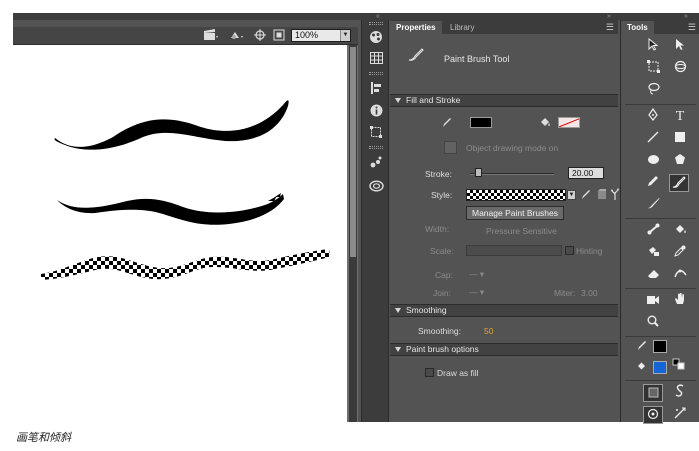 The image size is (699, 451). I want to click on object-drawing-icon, so click(450, 147).